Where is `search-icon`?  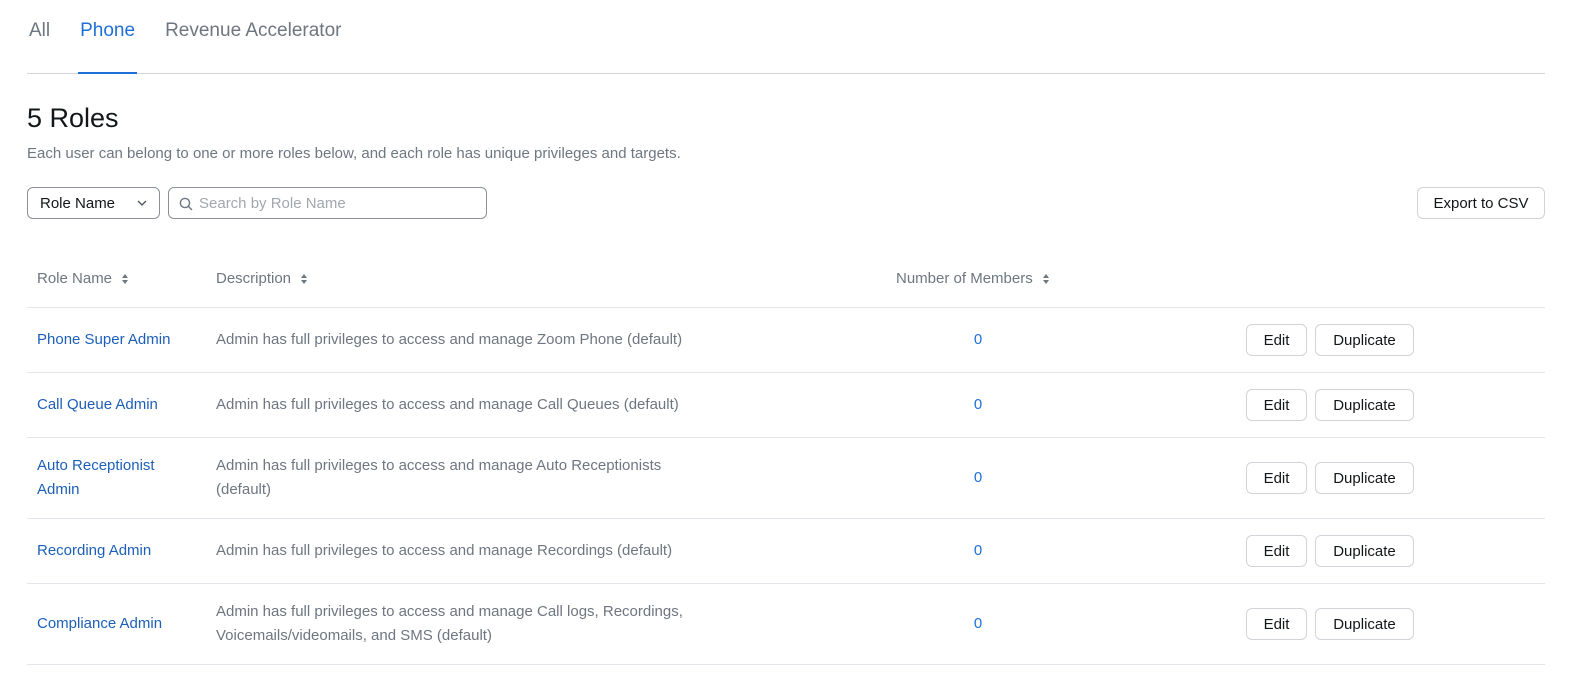 search-icon is located at coordinates (186, 204).